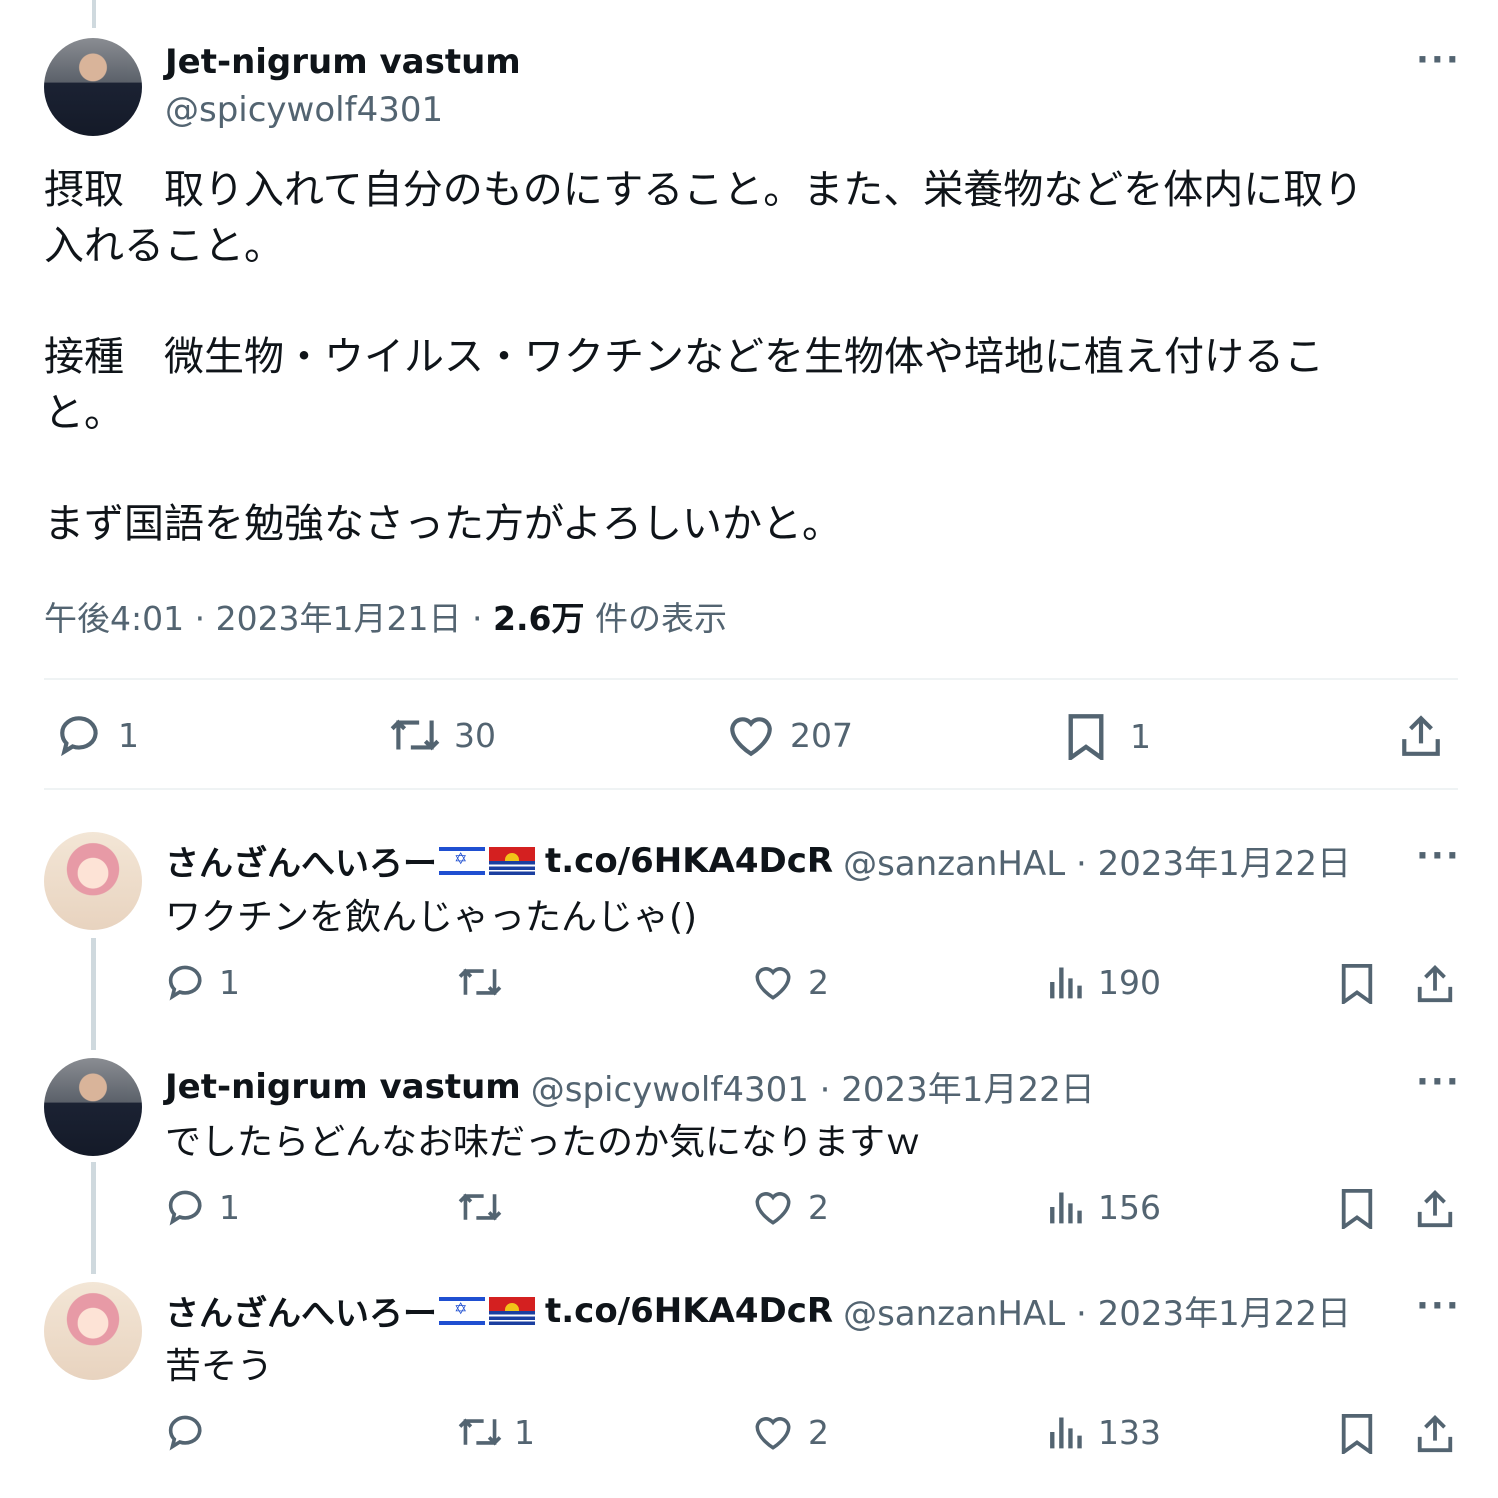 Image resolution: width=1498 pixels, height=1498 pixels. What do you see at coordinates (84, 413) in the screenshot?
I see `tweet-text-line: と。` at bounding box center [84, 413].